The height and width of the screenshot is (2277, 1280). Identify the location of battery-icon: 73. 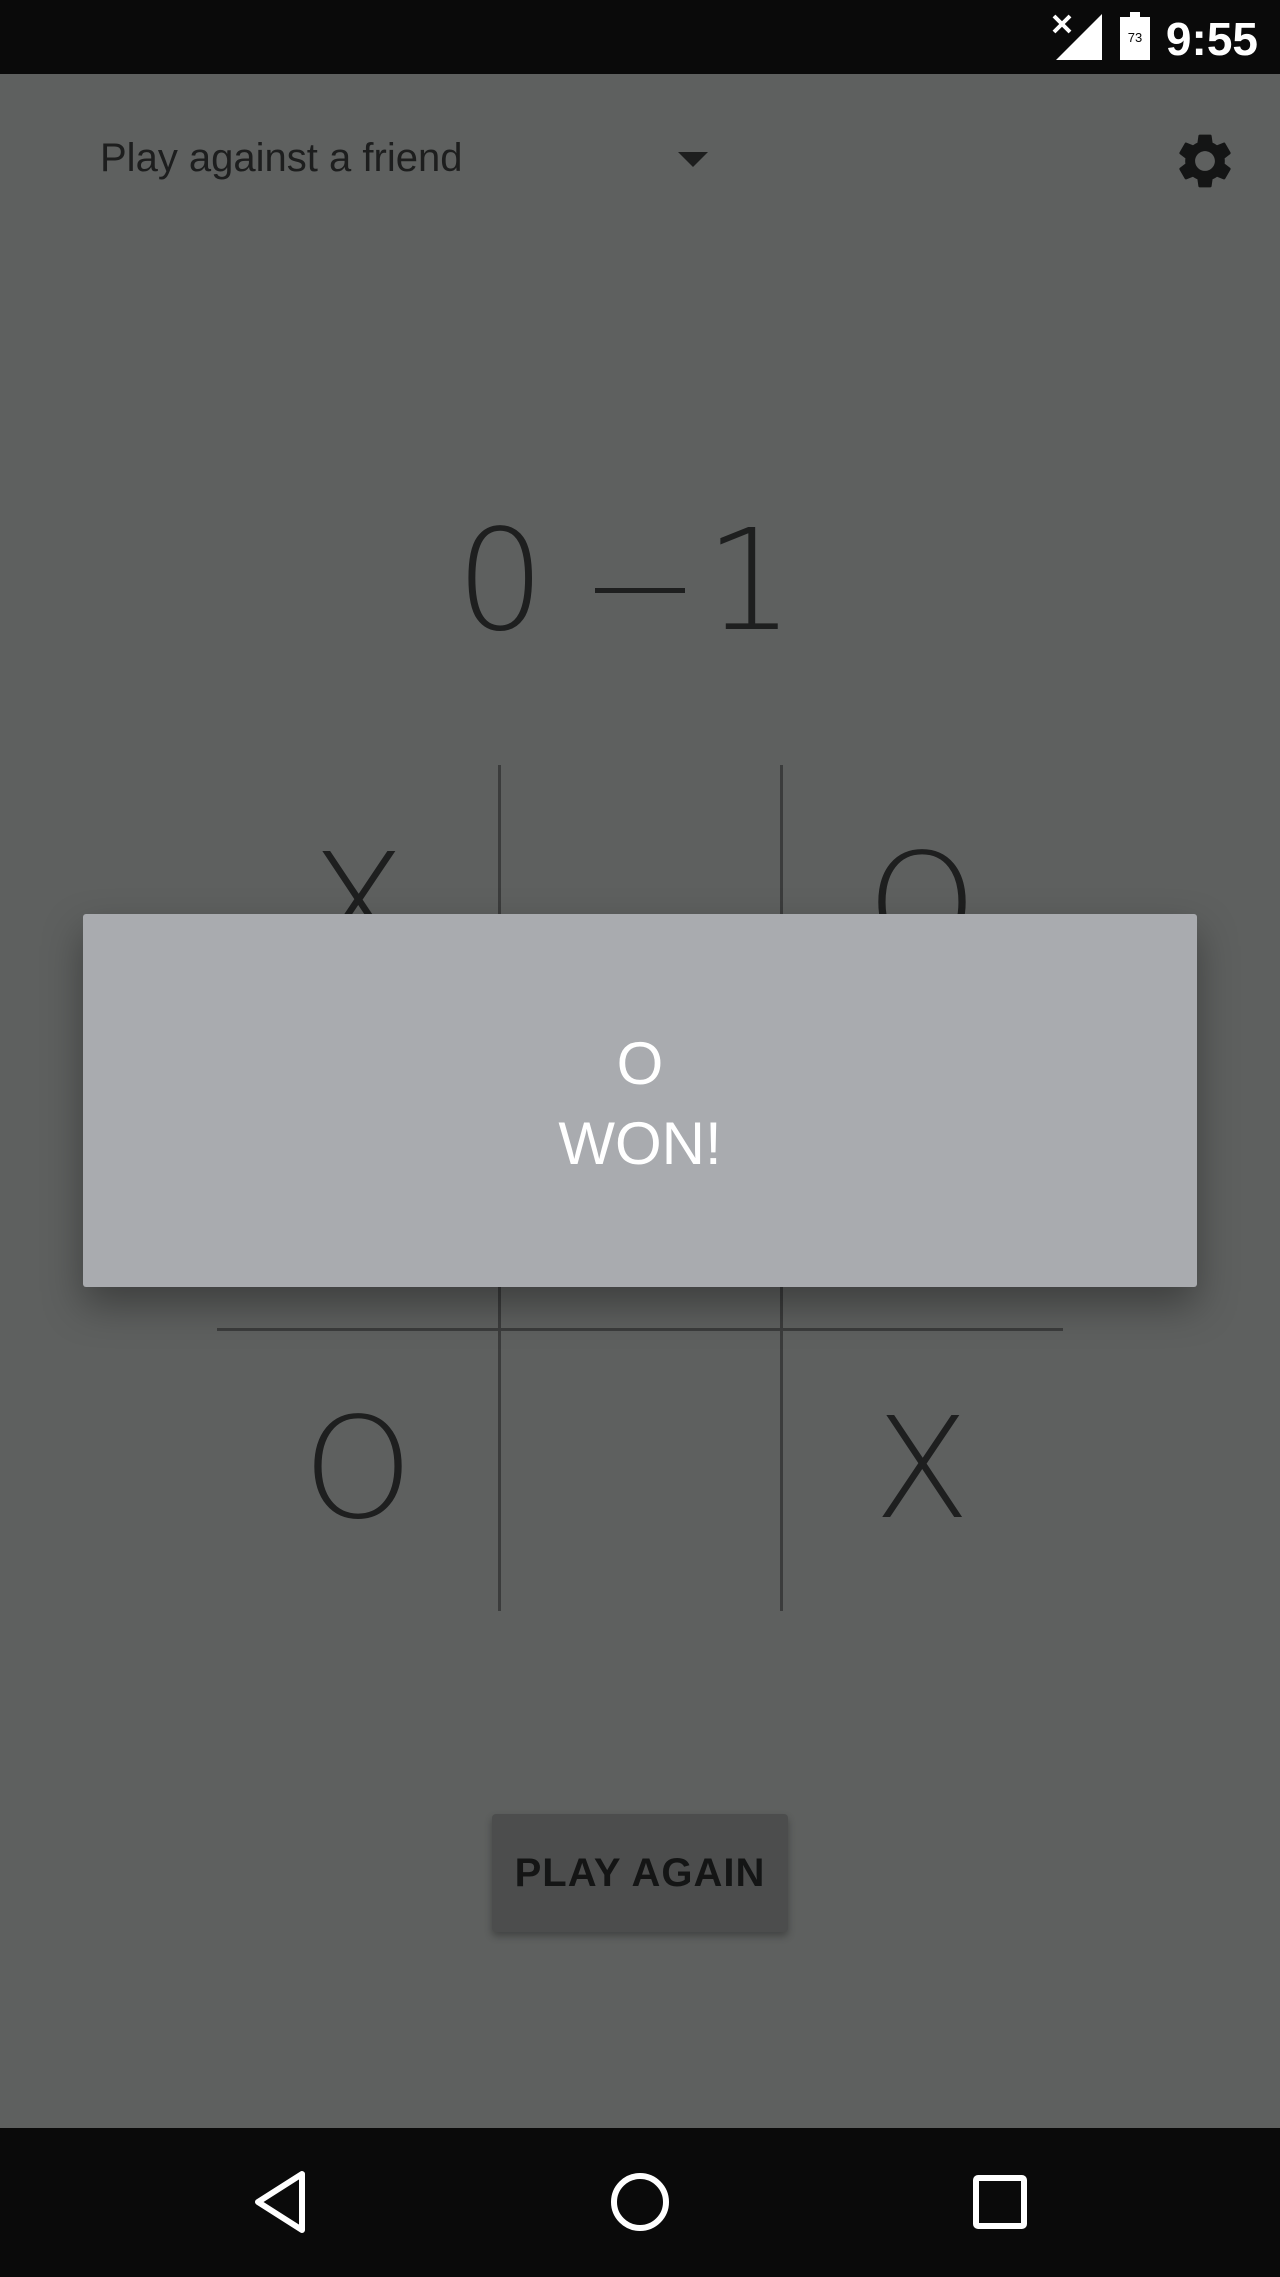
(1135, 36).